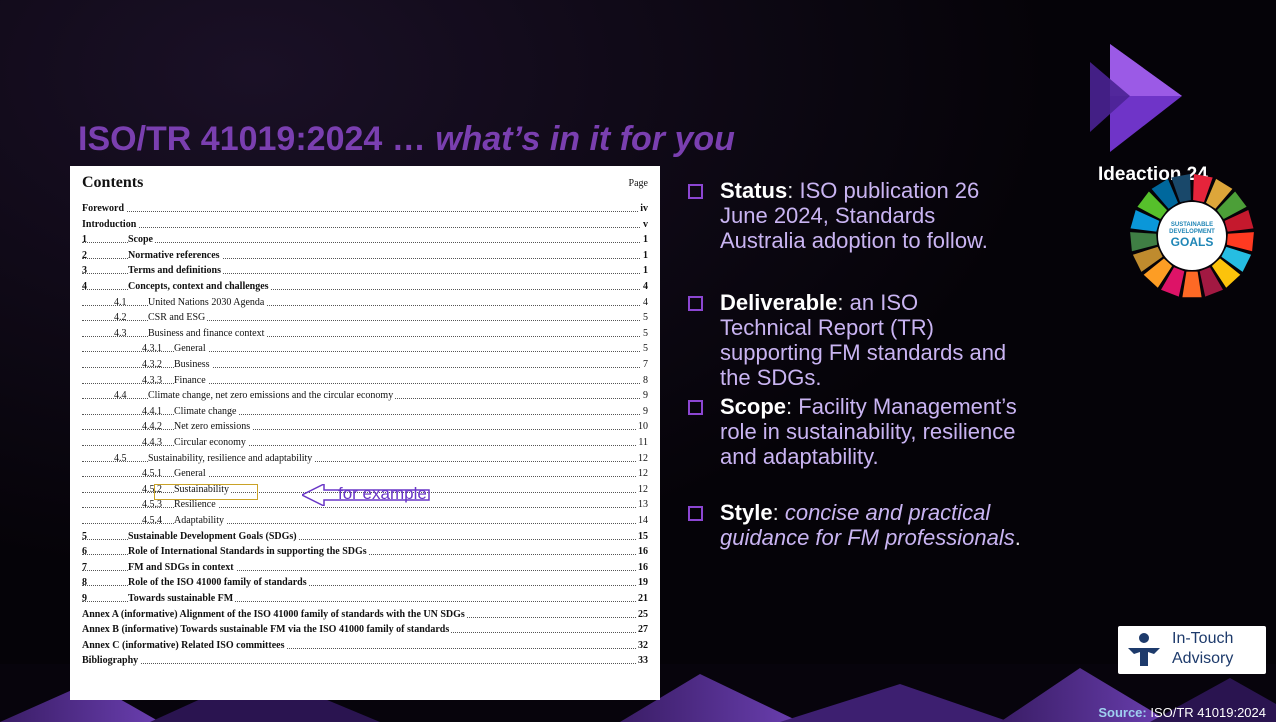  I want to click on toc-label: Climate change, so click(206, 411).